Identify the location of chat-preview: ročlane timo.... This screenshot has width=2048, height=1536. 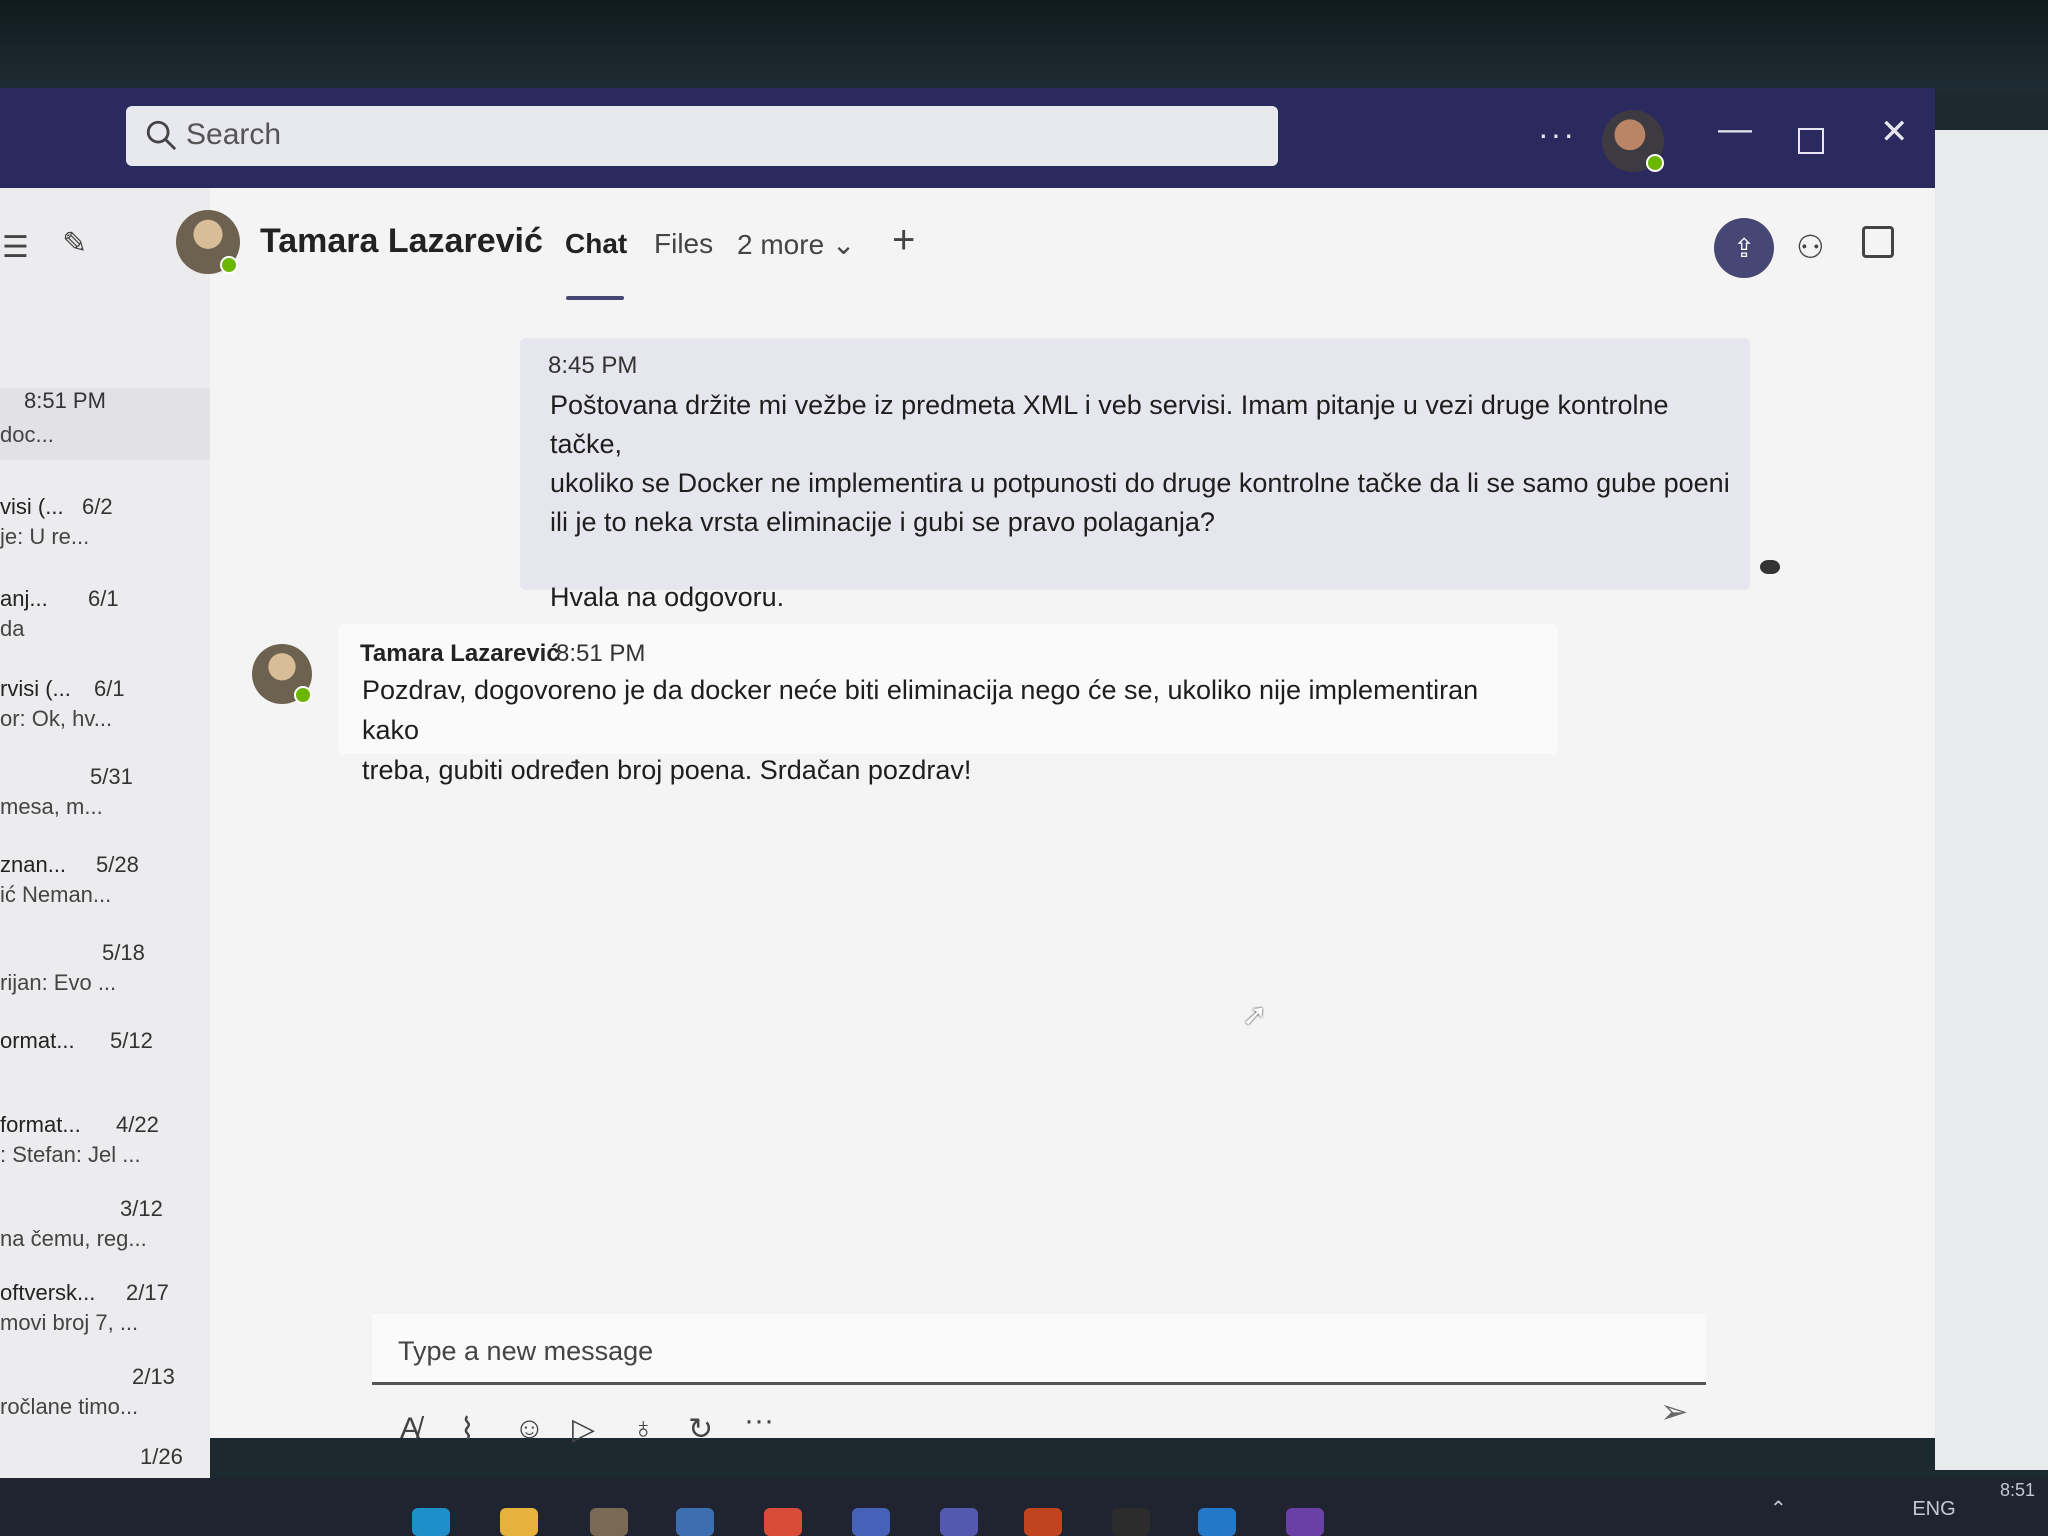
(69, 1406).